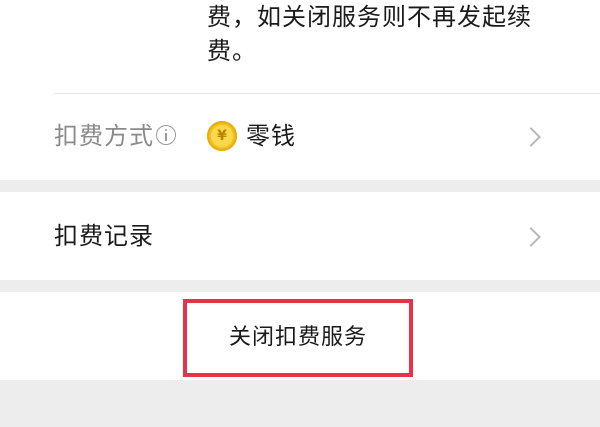 This screenshot has height=427, width=600. Describe the element at coordinates (377, 34) in the screenshot. I see `renewal-description: 费，如关闭服务则不再发起续 费。` at that location.